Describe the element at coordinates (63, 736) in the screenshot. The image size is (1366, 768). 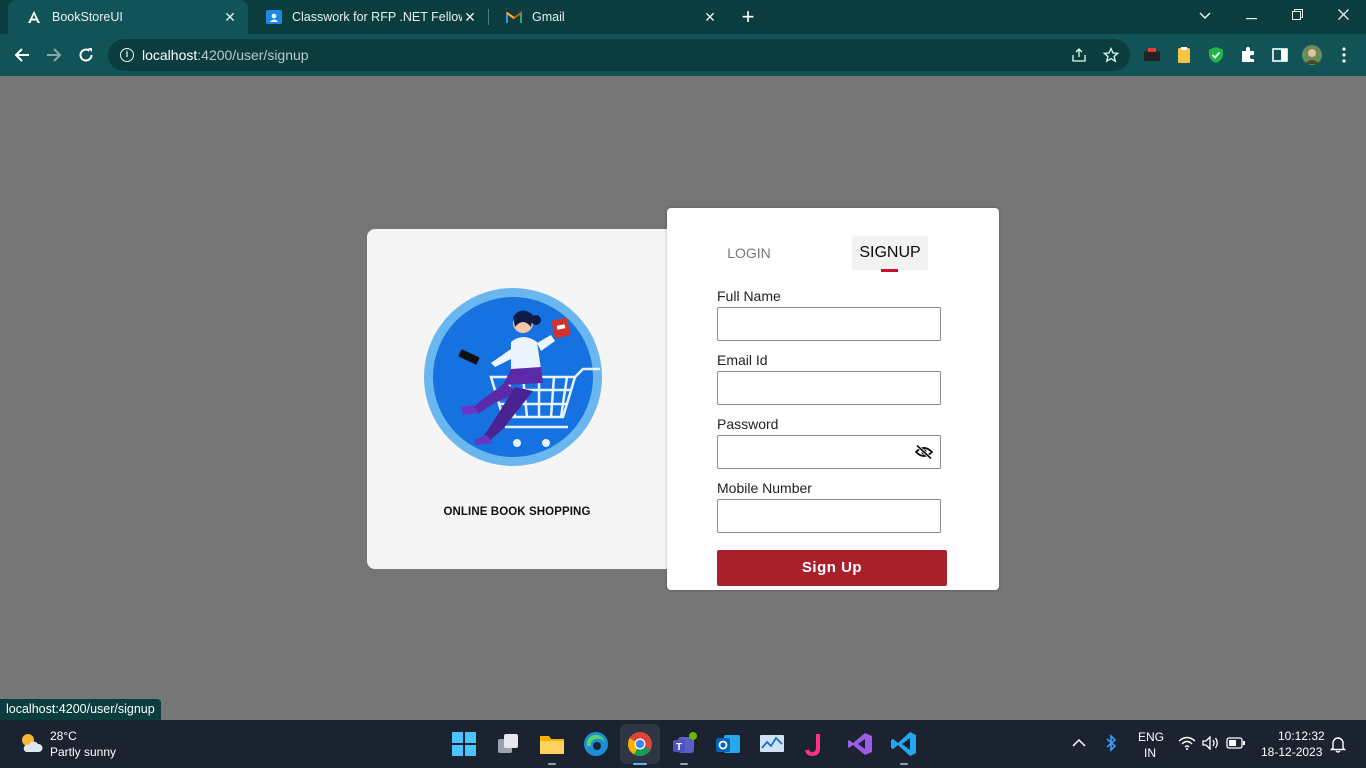
I see `weather-temperature: 28°C` at that location.